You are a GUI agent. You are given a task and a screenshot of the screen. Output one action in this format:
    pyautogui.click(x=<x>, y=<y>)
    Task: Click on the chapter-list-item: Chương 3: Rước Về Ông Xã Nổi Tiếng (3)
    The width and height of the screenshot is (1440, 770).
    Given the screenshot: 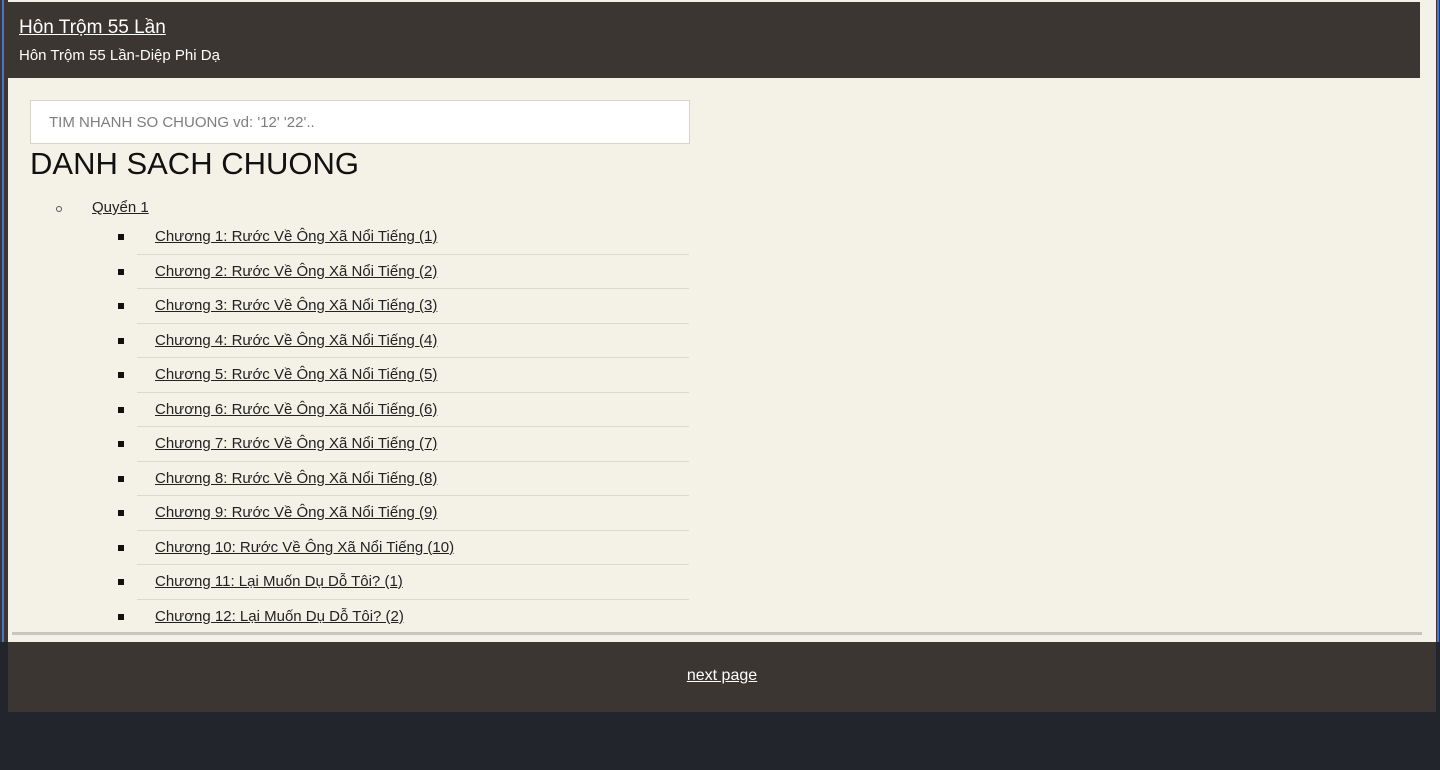 What is the action you would take?
    pyautogui.click(x=403, y=306)
    